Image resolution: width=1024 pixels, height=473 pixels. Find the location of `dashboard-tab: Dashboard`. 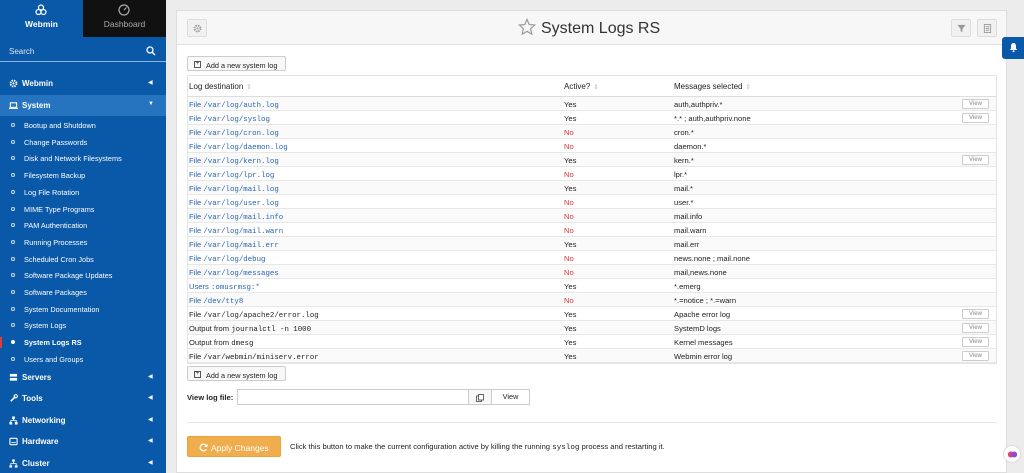

dashboard-tab: Dashboard is located at coordinates (124, 18).